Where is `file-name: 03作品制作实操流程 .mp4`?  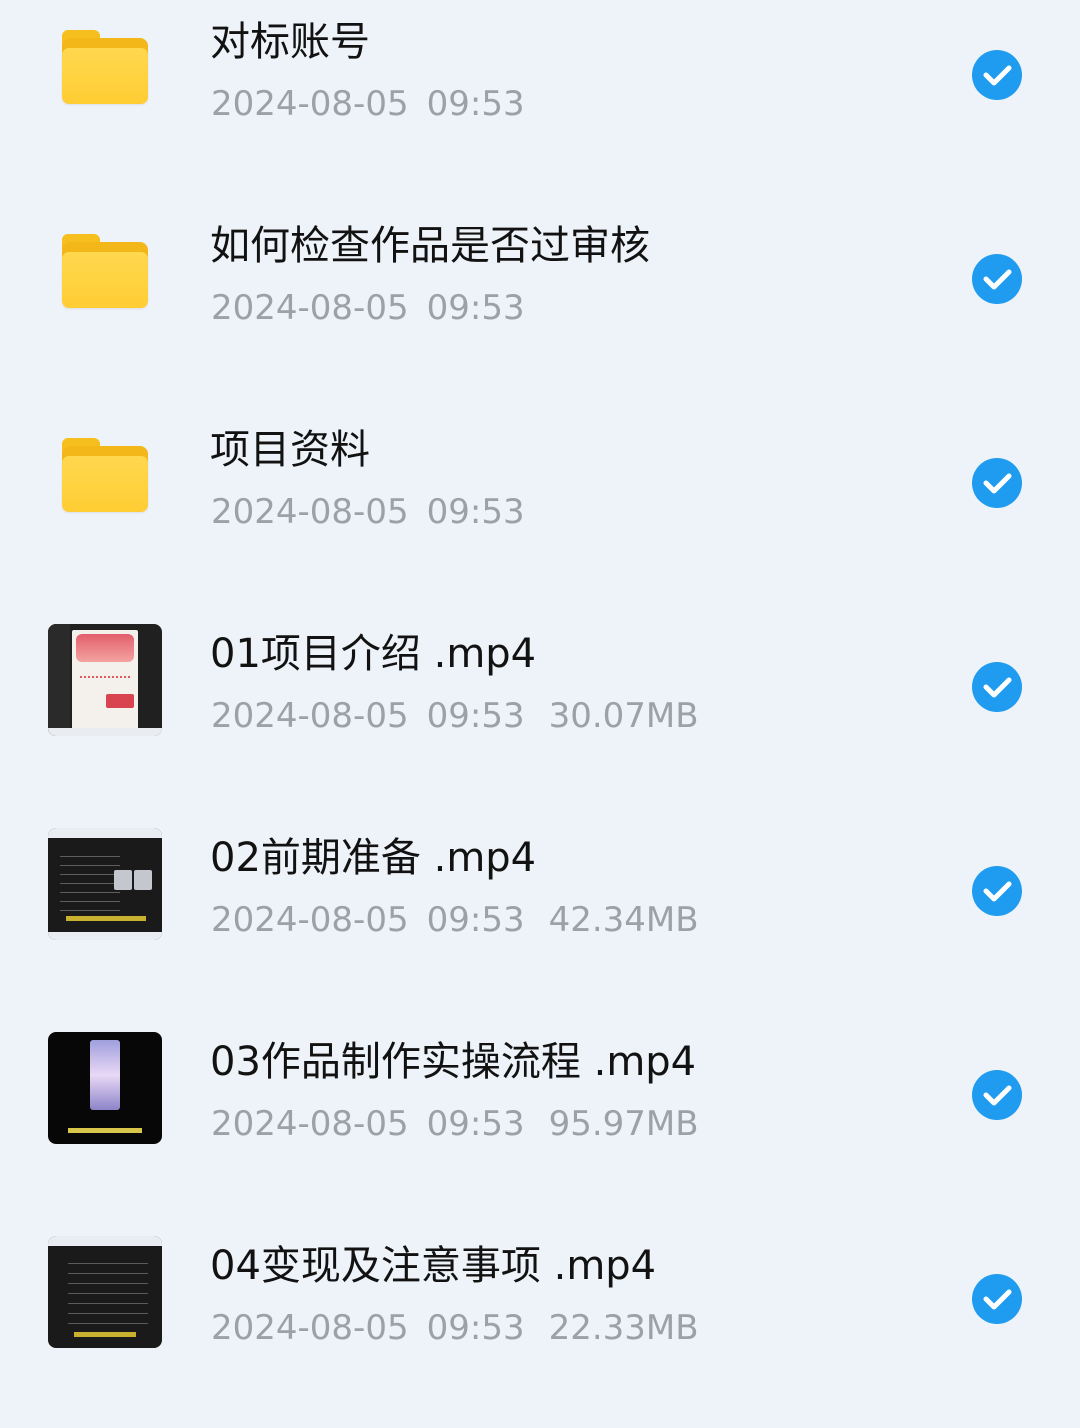 file-name: 03作品制作实操流程 .mp4 is located at coordinates (453, 1062).